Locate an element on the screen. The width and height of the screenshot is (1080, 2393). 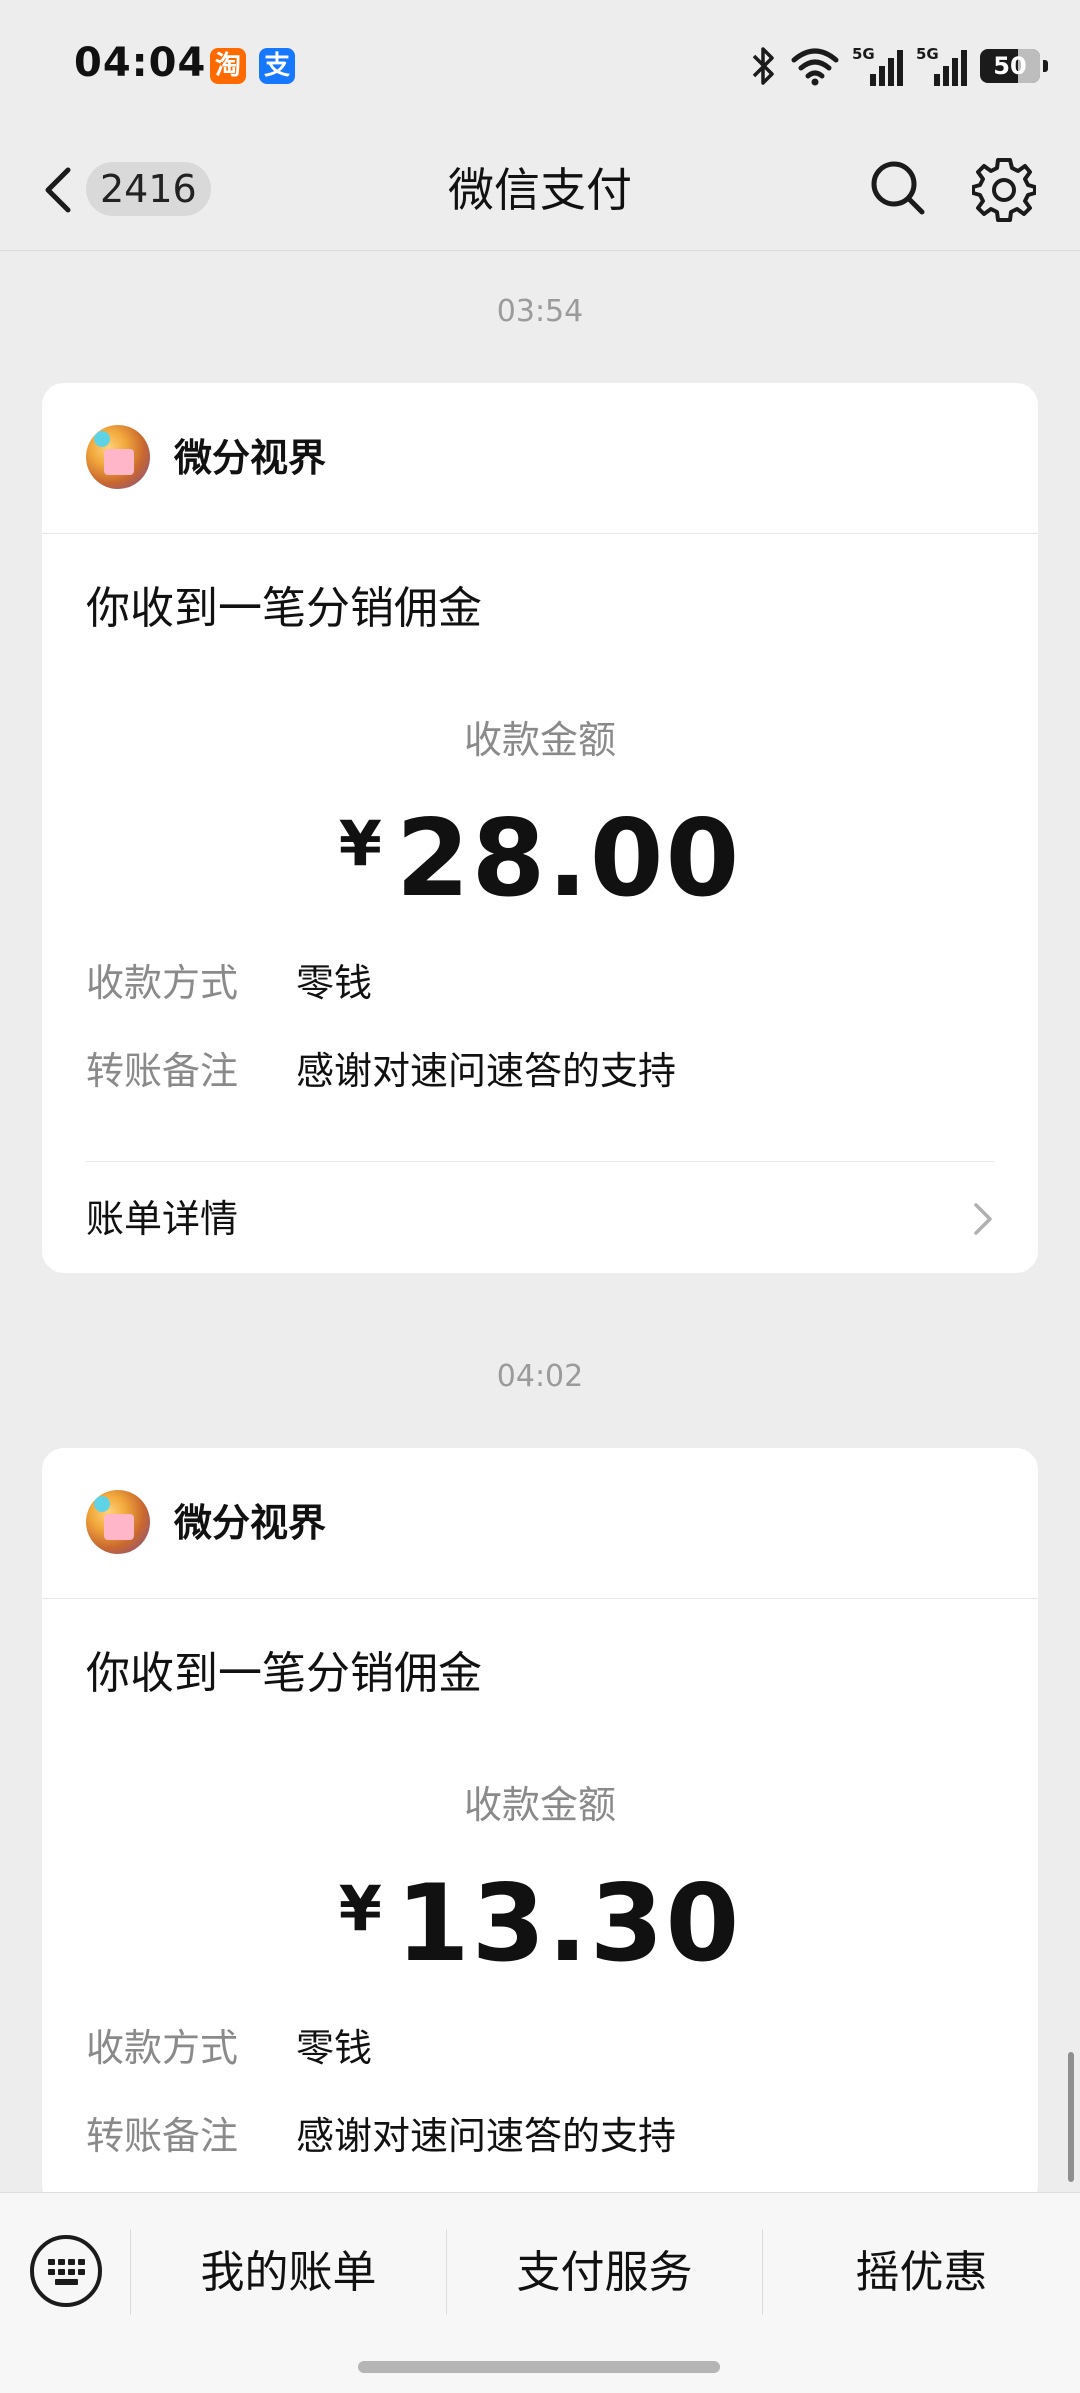
status-bar: 04:04 淘 支 5G 5G 50 is located at coordinates (540, 65).